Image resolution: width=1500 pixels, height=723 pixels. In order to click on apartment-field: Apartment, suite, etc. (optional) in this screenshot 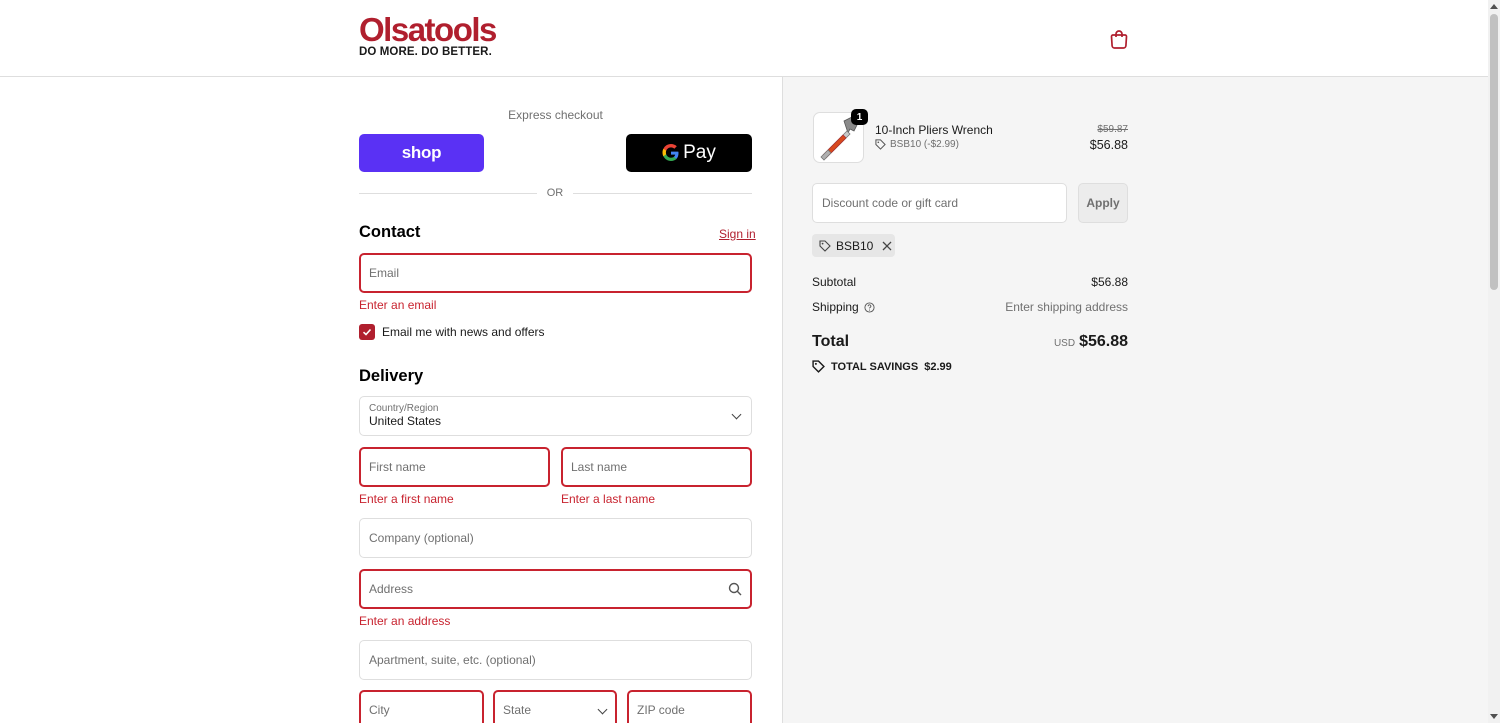, I will do `click(555, 660)`.